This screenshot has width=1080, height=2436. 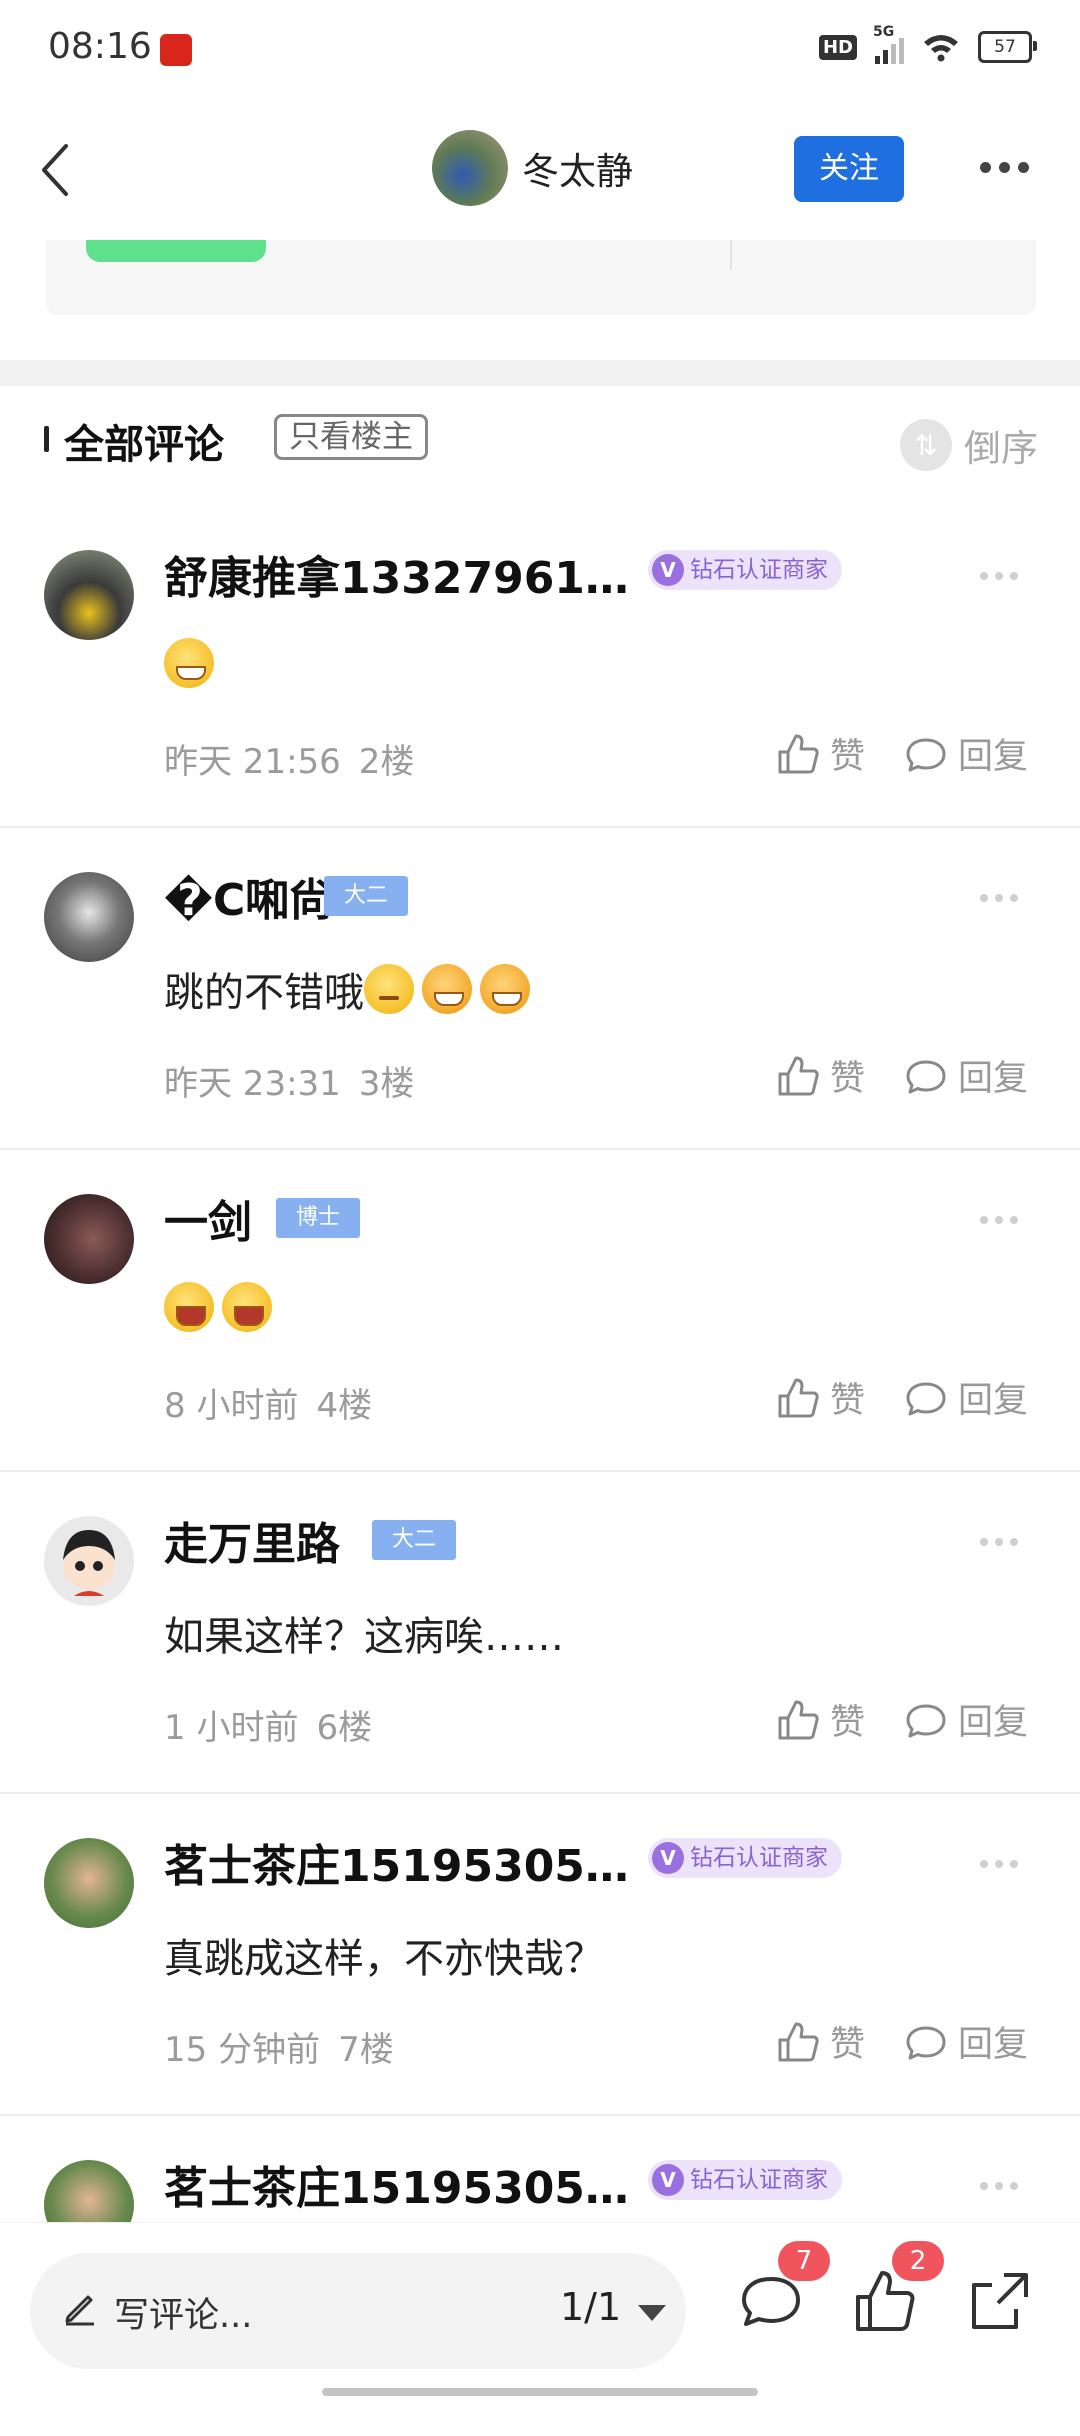 What do you see at coordinates (60, 170) in the screenshot?
I see `back-arrow-icon` at bounding box center [60, 170].